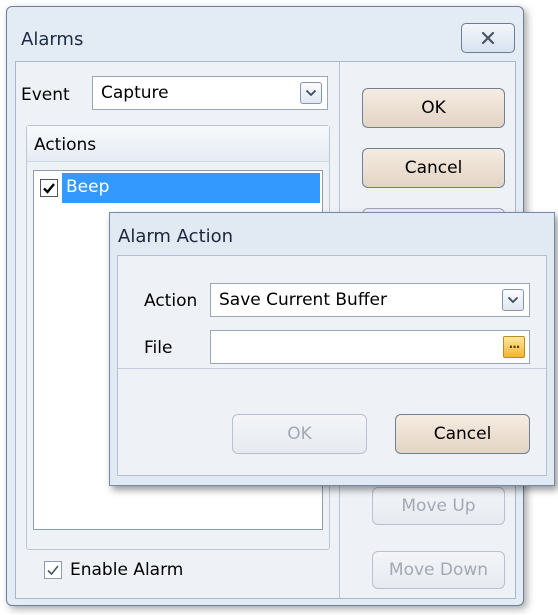 The image size is (558, 615). I want to click on move-down-button: Move Down, so click(438, 570).